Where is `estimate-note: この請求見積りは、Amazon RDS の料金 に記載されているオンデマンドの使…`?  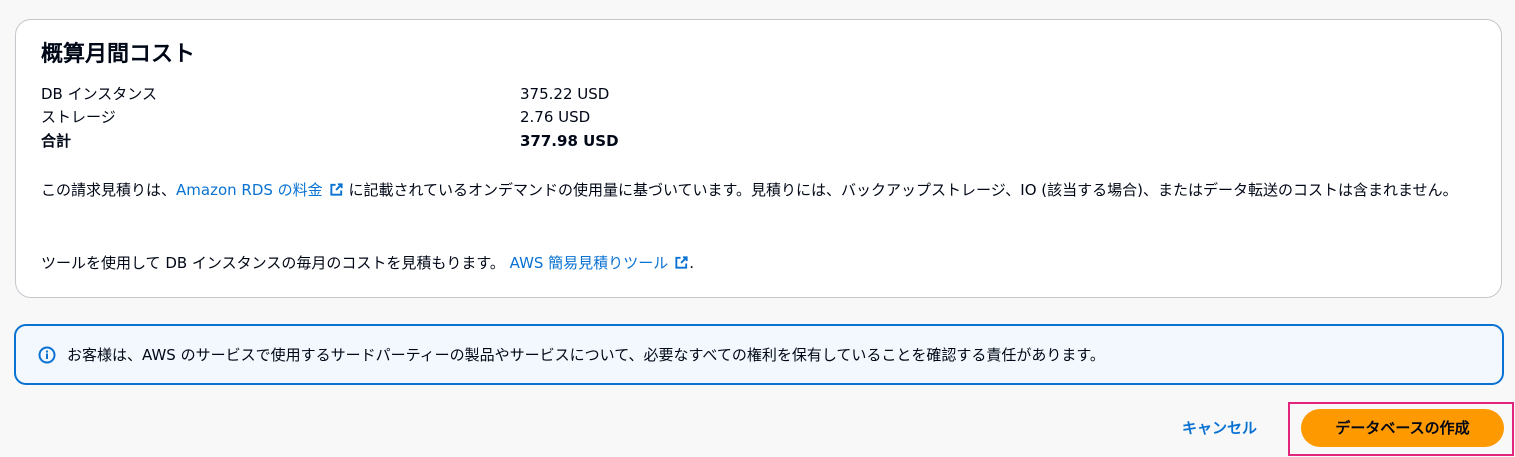 estimate-note: この請求見積りは、Amazon RDS の料金 に記載されているオンデマンドの使… is located at coordinates (763, 190).